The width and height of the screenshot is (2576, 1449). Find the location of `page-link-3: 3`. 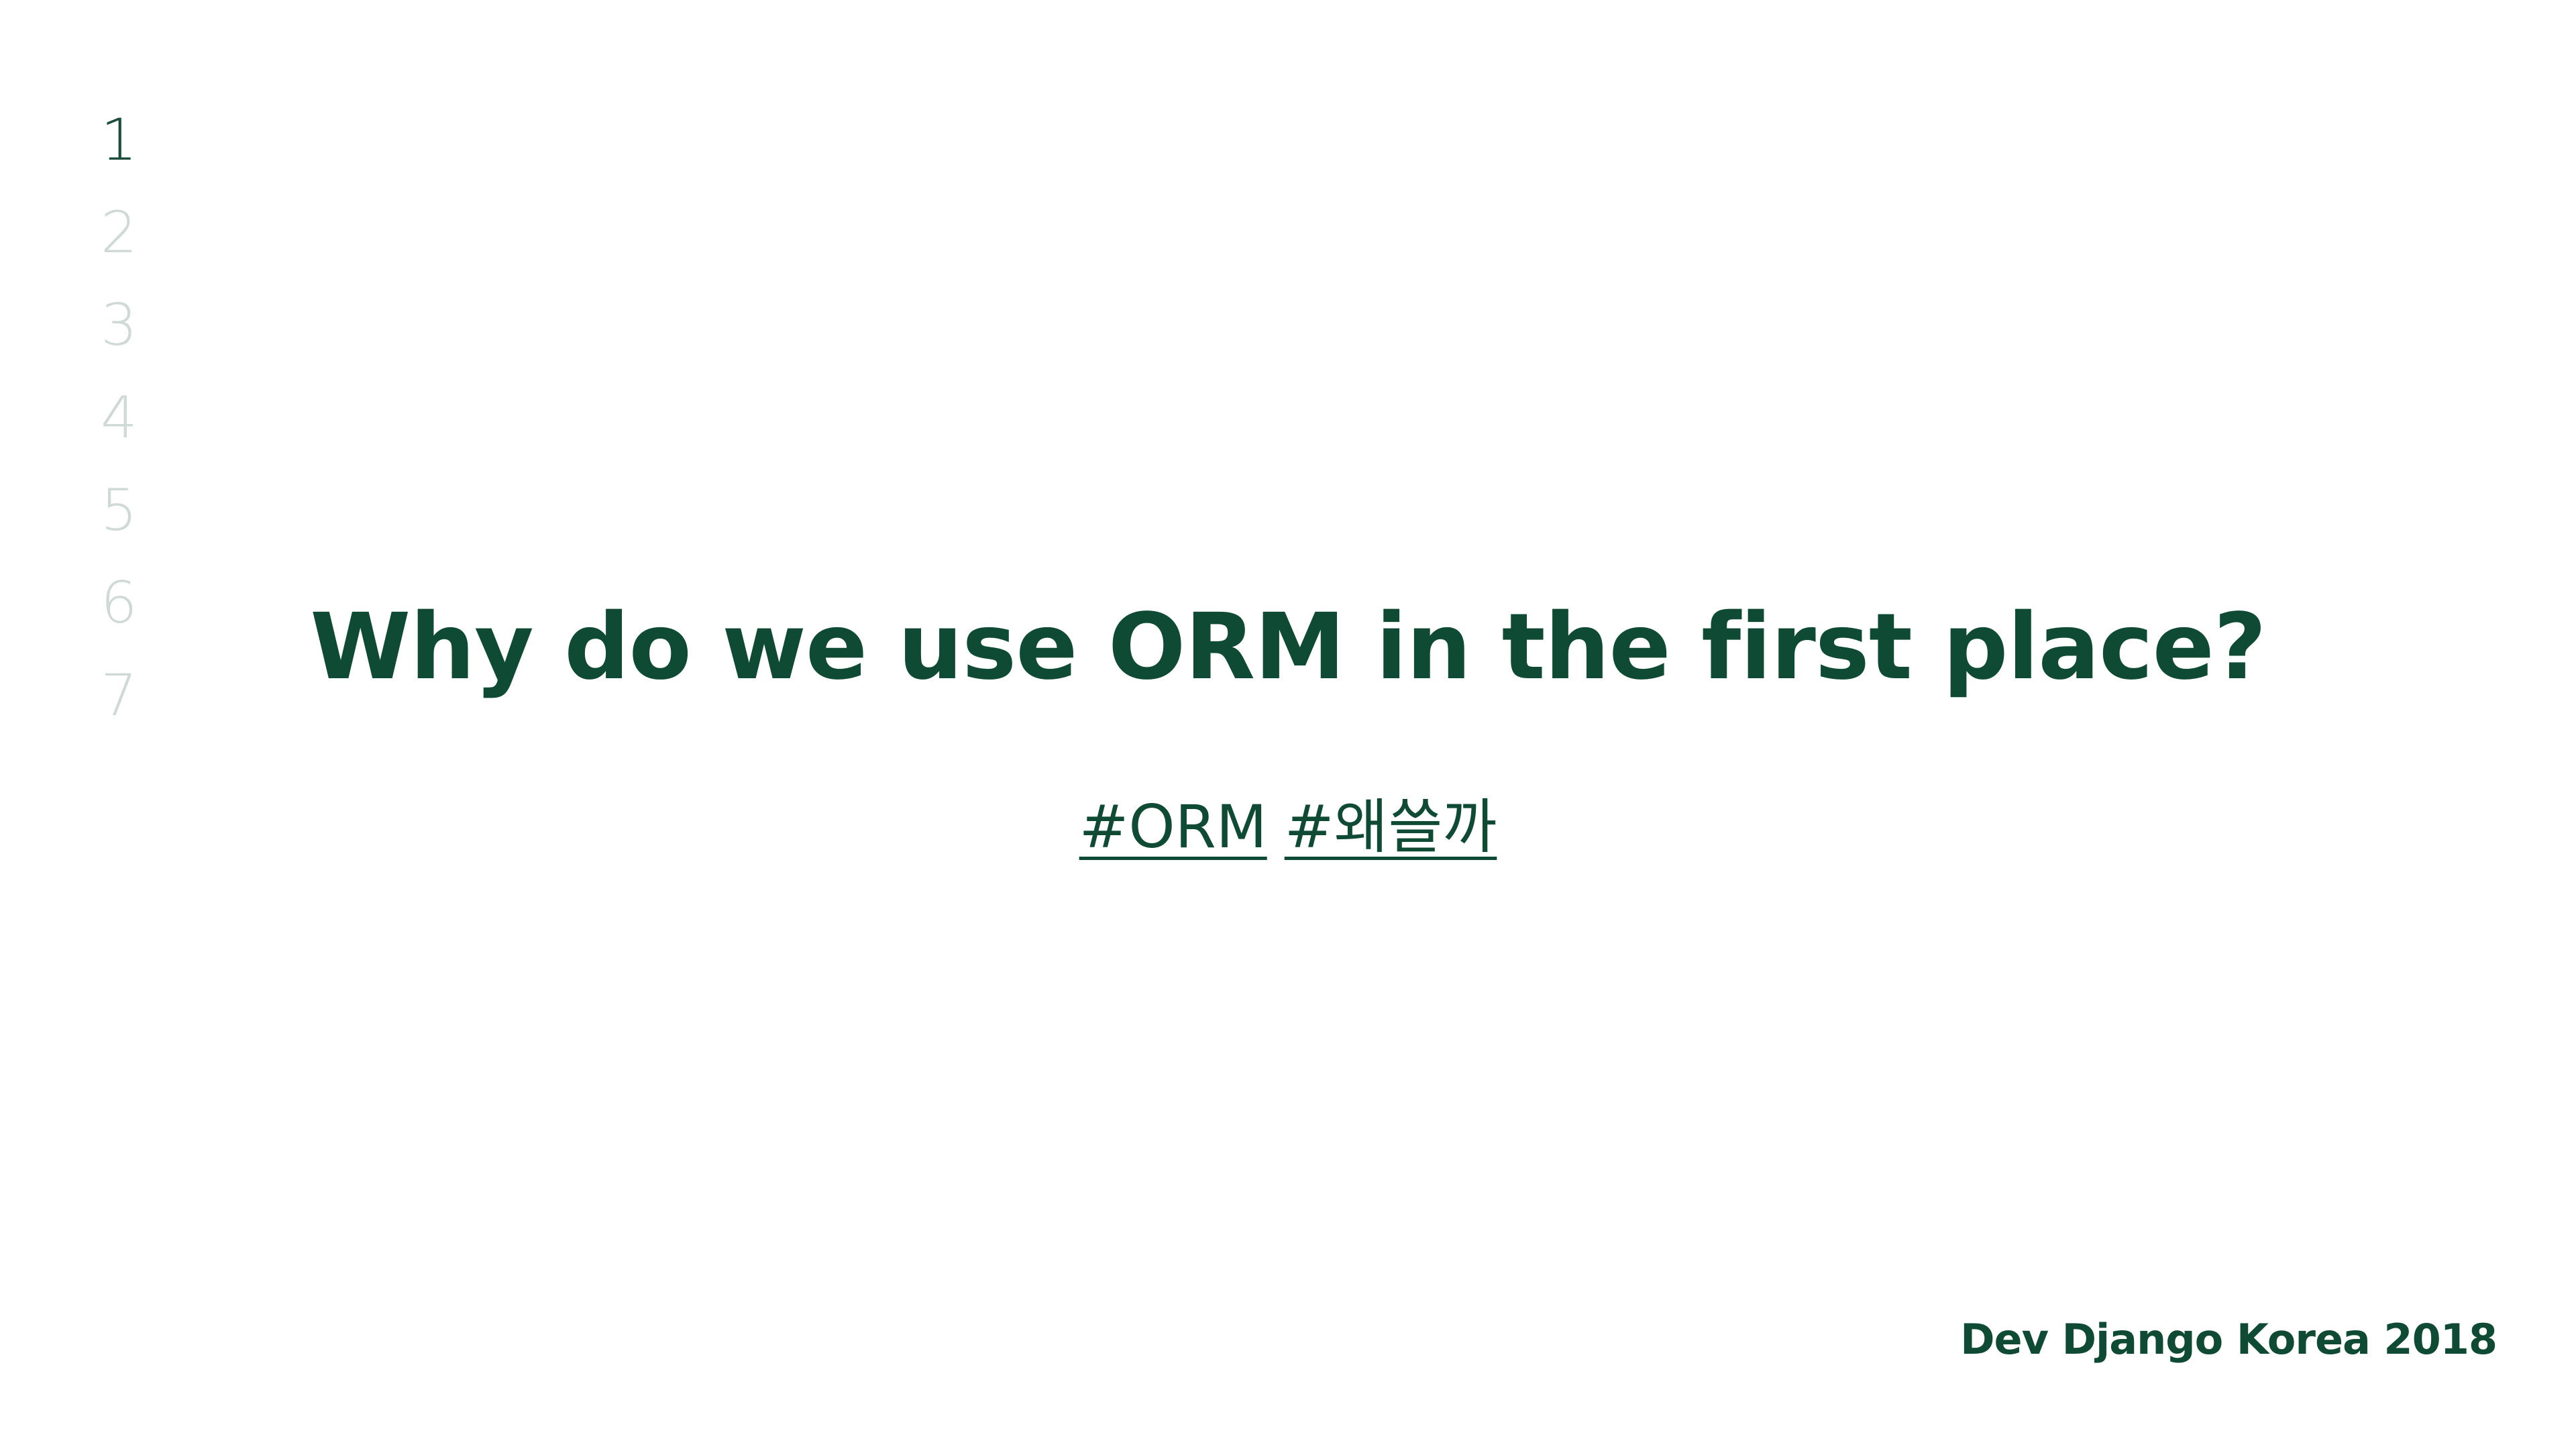

page-link-3: 3 is located at coordinates (148, 325).